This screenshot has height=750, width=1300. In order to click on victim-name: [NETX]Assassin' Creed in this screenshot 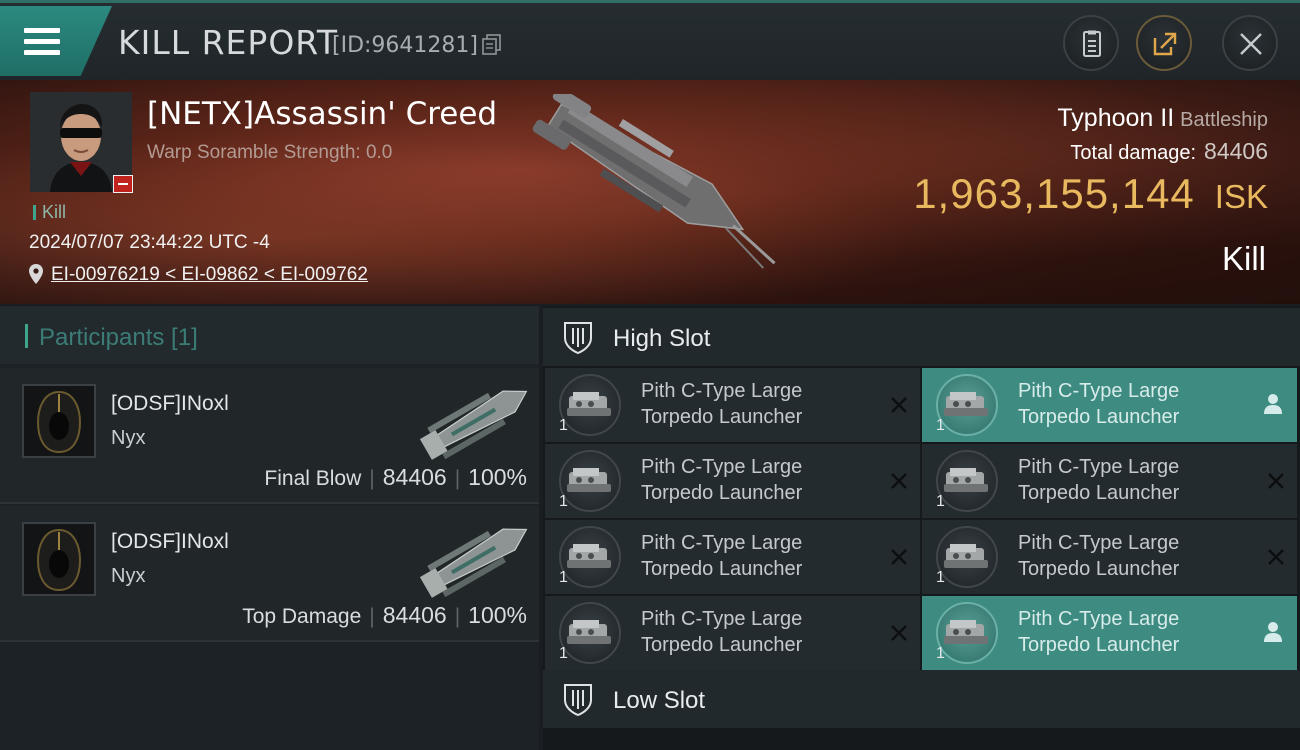, I will do `click(322, 114)`.